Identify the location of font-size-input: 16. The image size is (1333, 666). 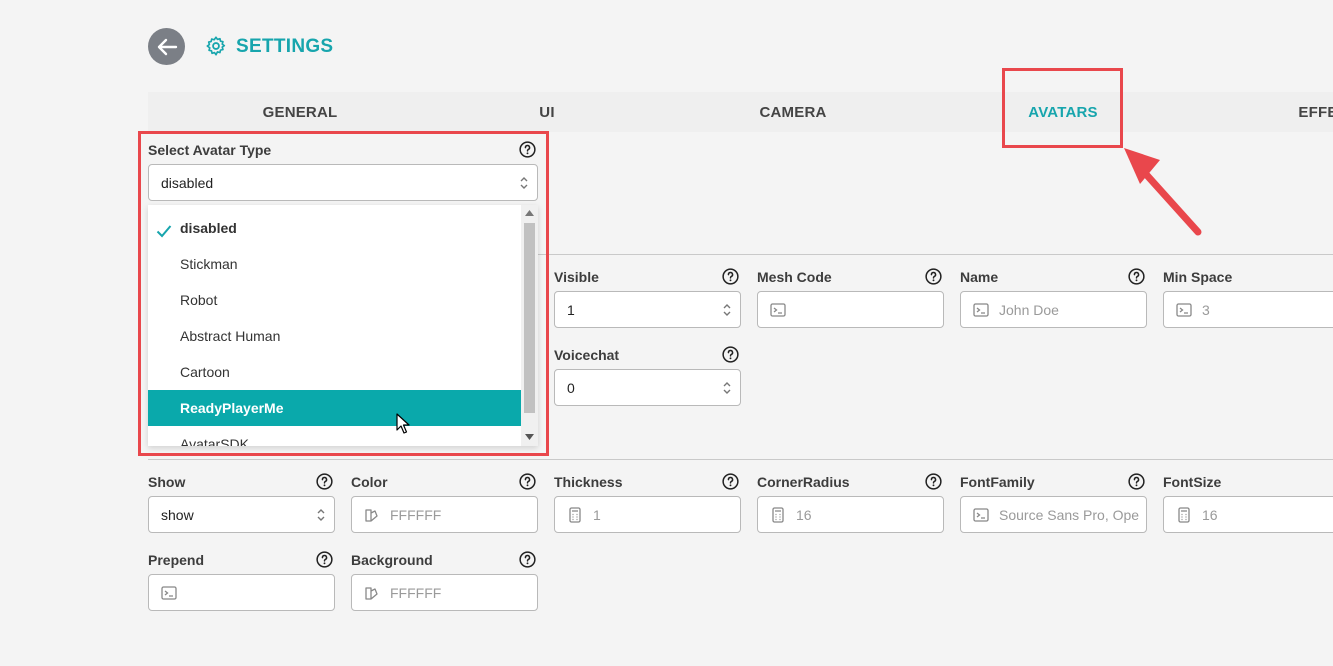
(1248, 514).